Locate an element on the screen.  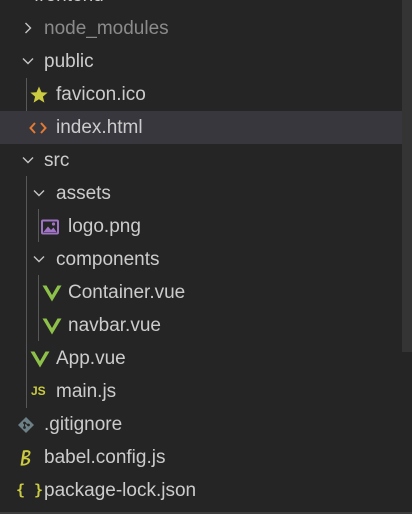
tree-label: components is located at coordinates (108, 259).